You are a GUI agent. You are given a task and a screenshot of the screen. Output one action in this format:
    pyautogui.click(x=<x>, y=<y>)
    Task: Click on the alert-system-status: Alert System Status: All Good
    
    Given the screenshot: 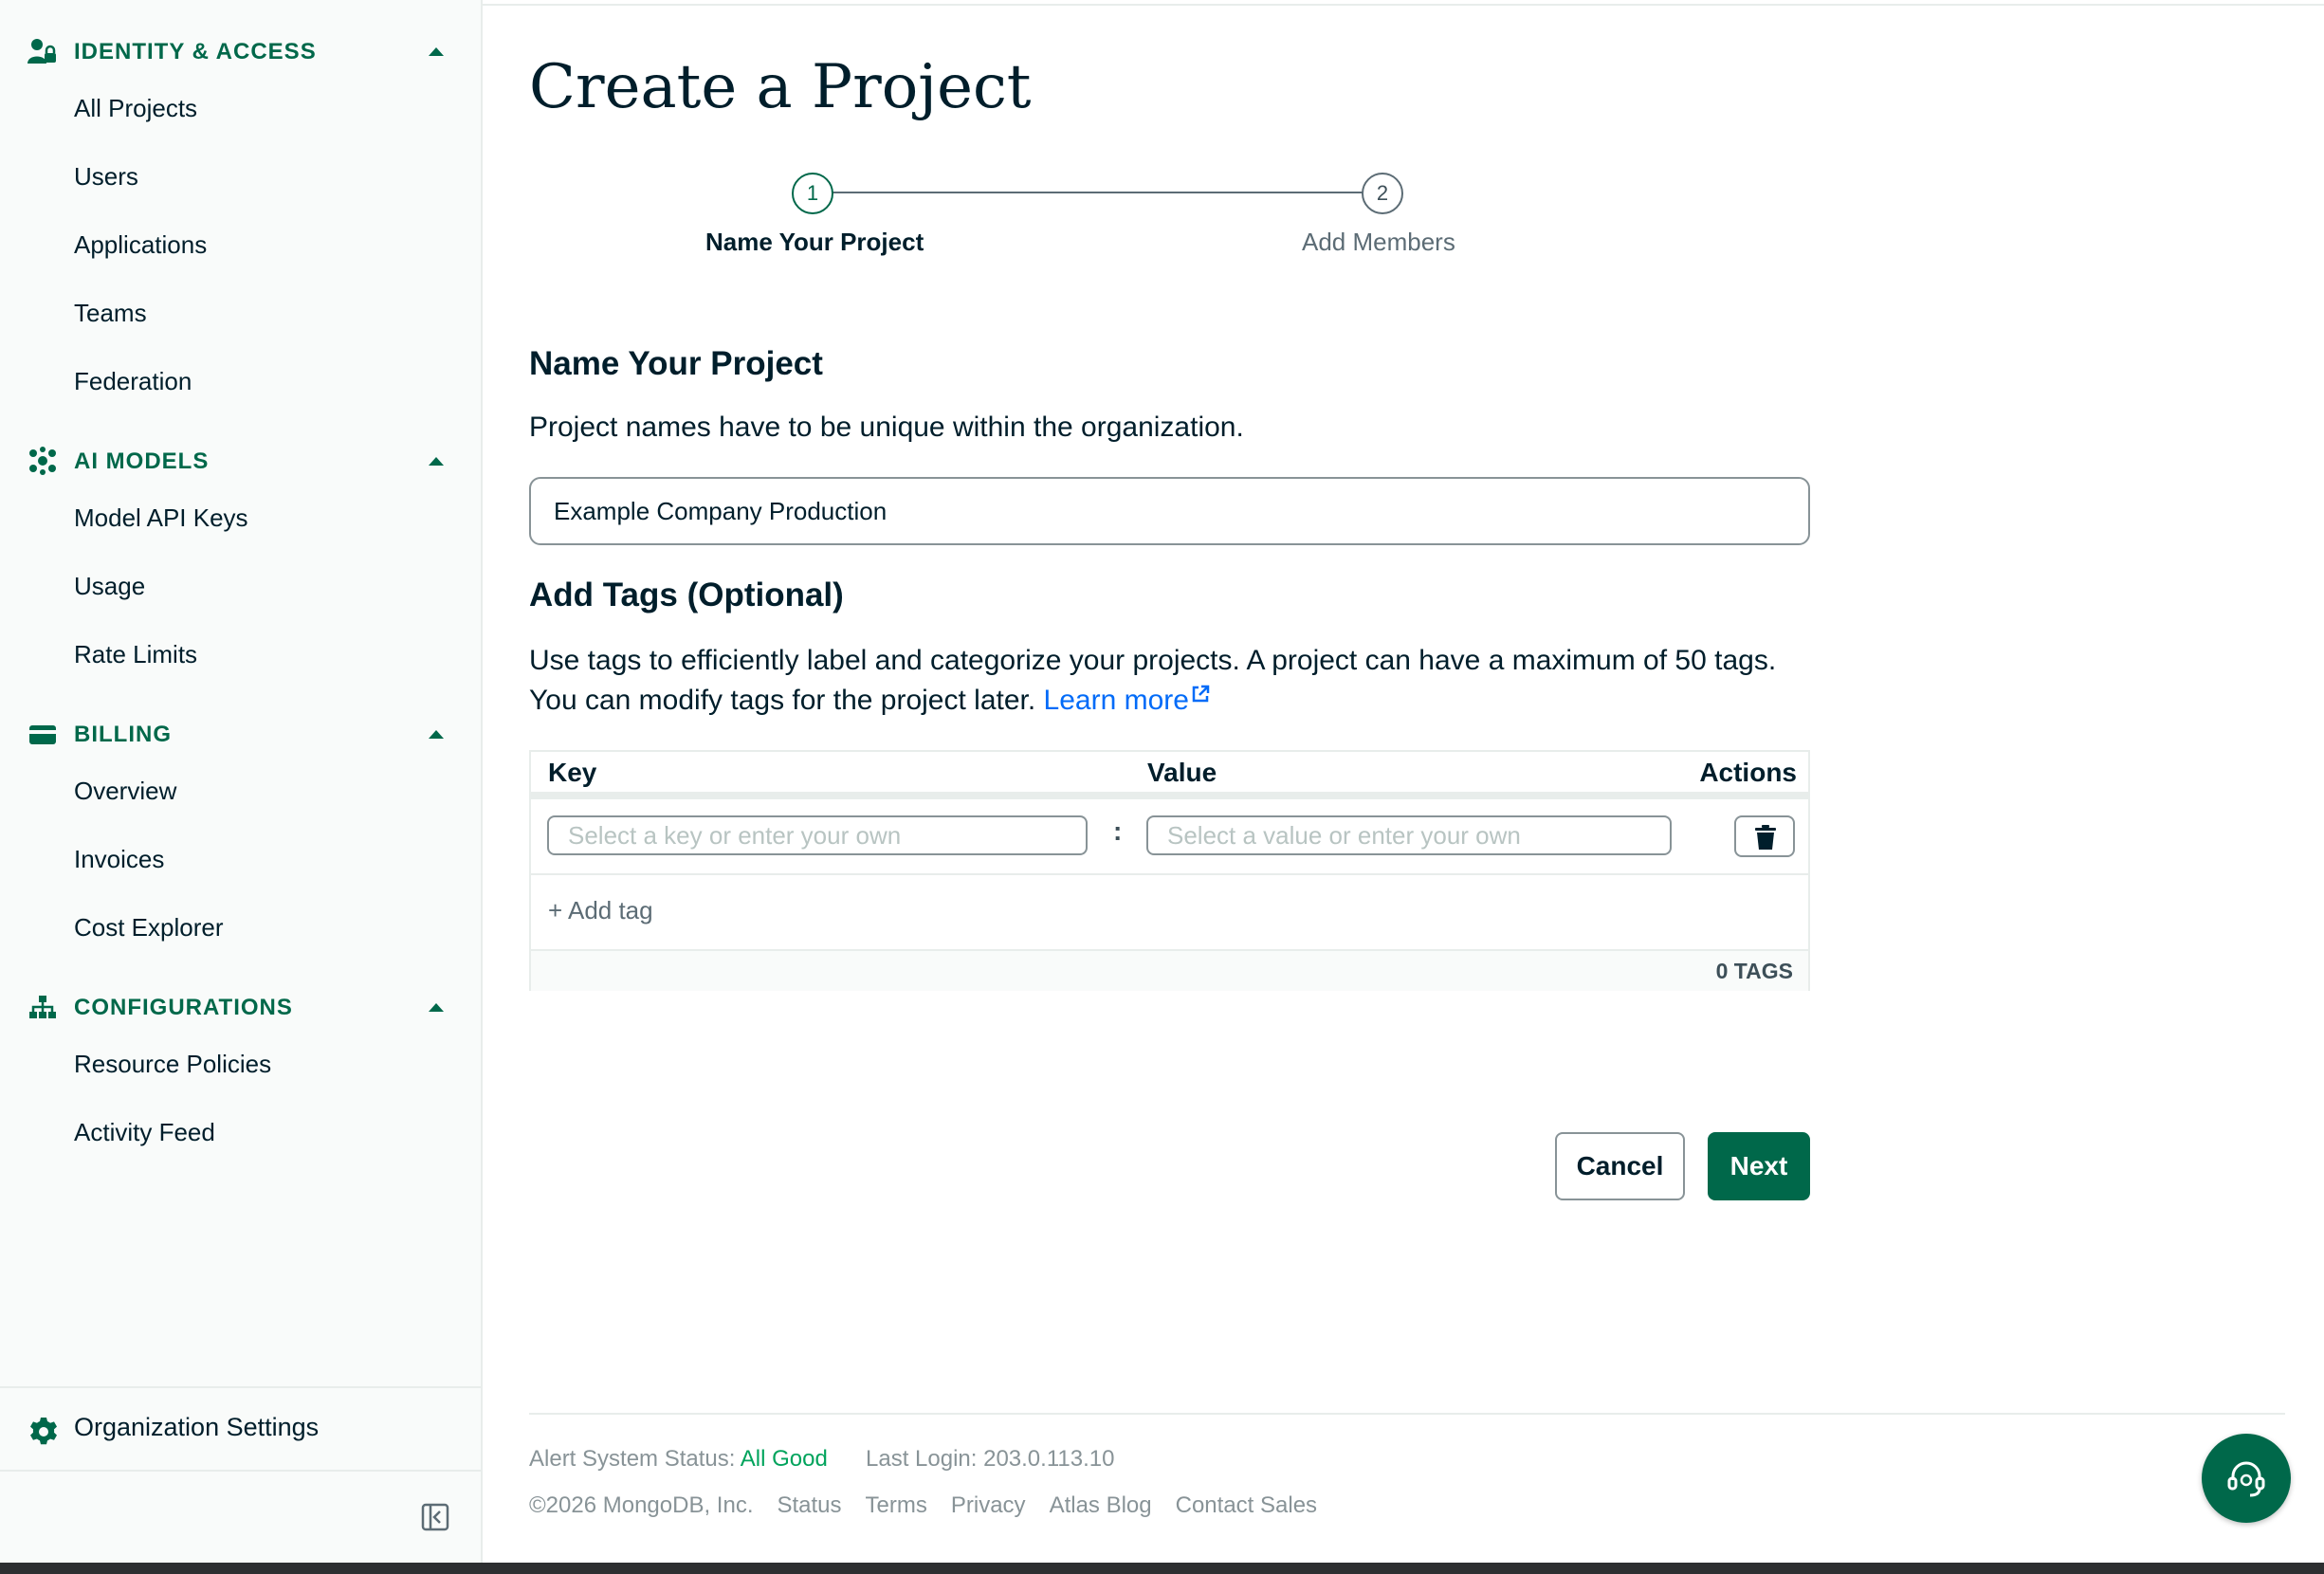 What is the action you would take?
    pyautogui.click(x=678, y=1459)
    